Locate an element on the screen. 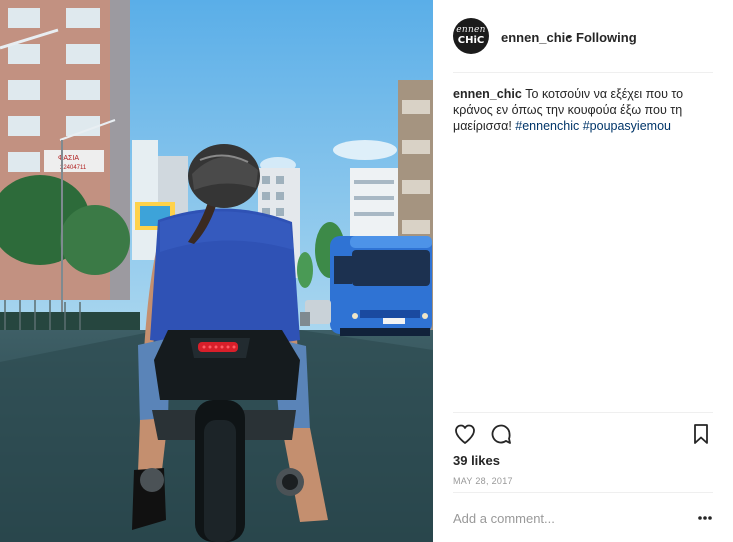 The image size is (733, 542). hashtag-link: #poupasyiemou is located at coordinates (627, 126).